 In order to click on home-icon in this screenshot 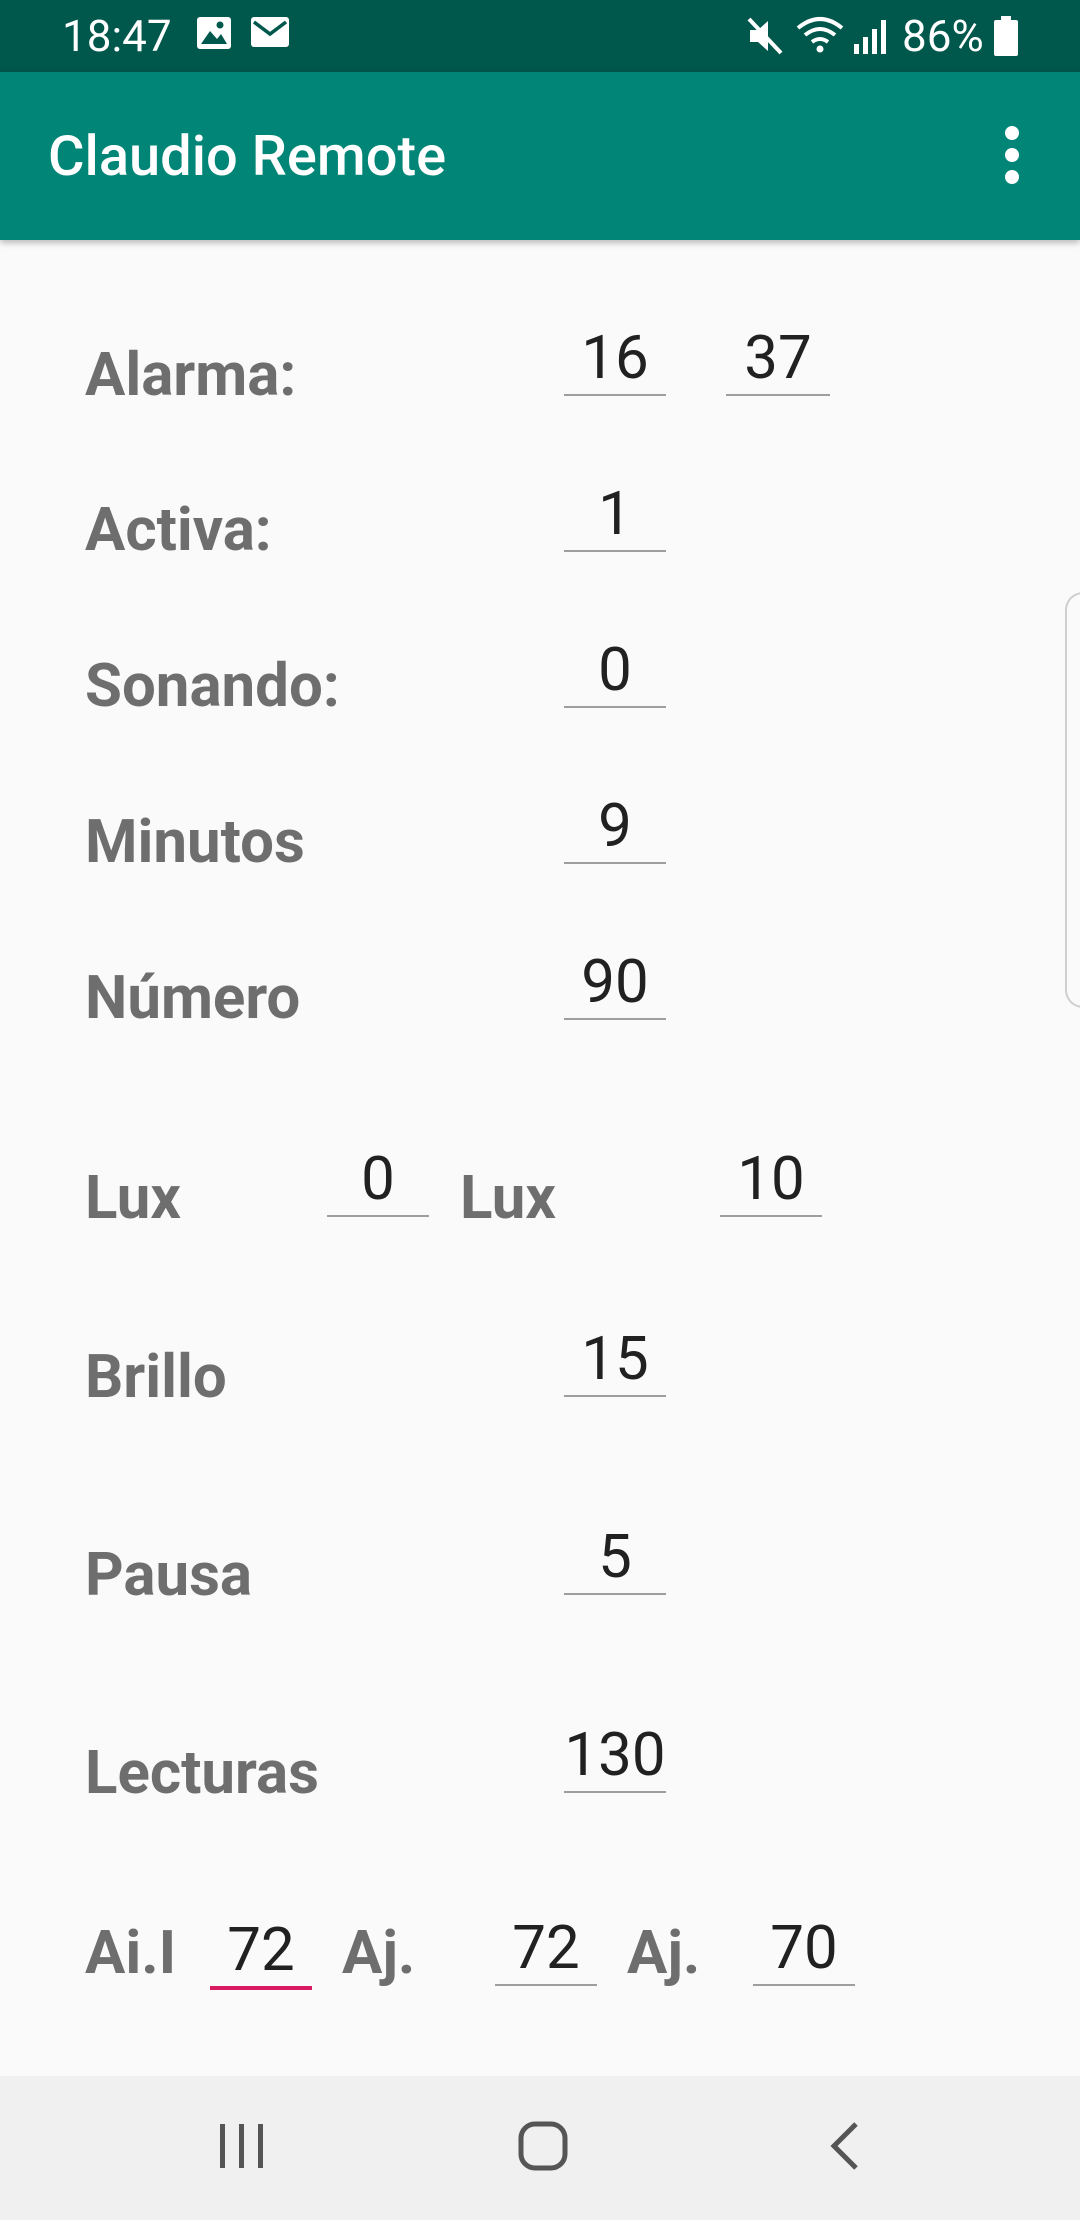, I will do `click(543, 2149)`.